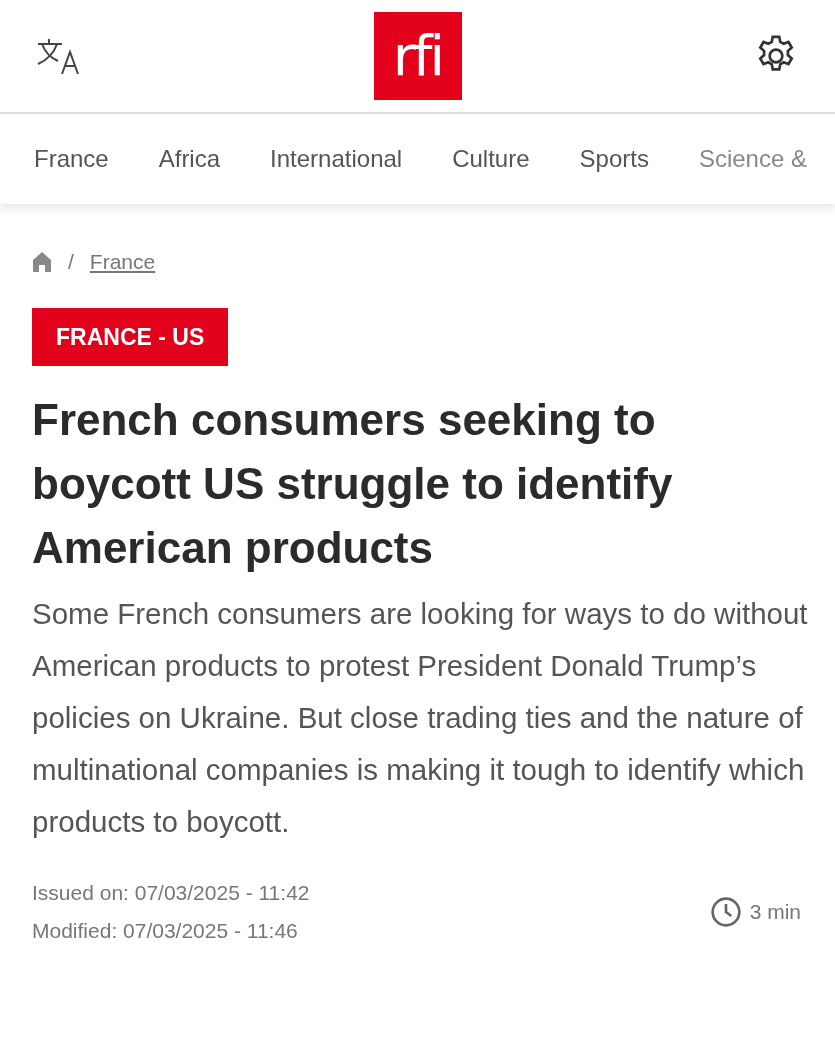 This screenshot has height=1064, width=835. What do you see at coordinates (491, 159) in the screenshot?
I see `nav-link: Culture` at bounding box center [491, 159].